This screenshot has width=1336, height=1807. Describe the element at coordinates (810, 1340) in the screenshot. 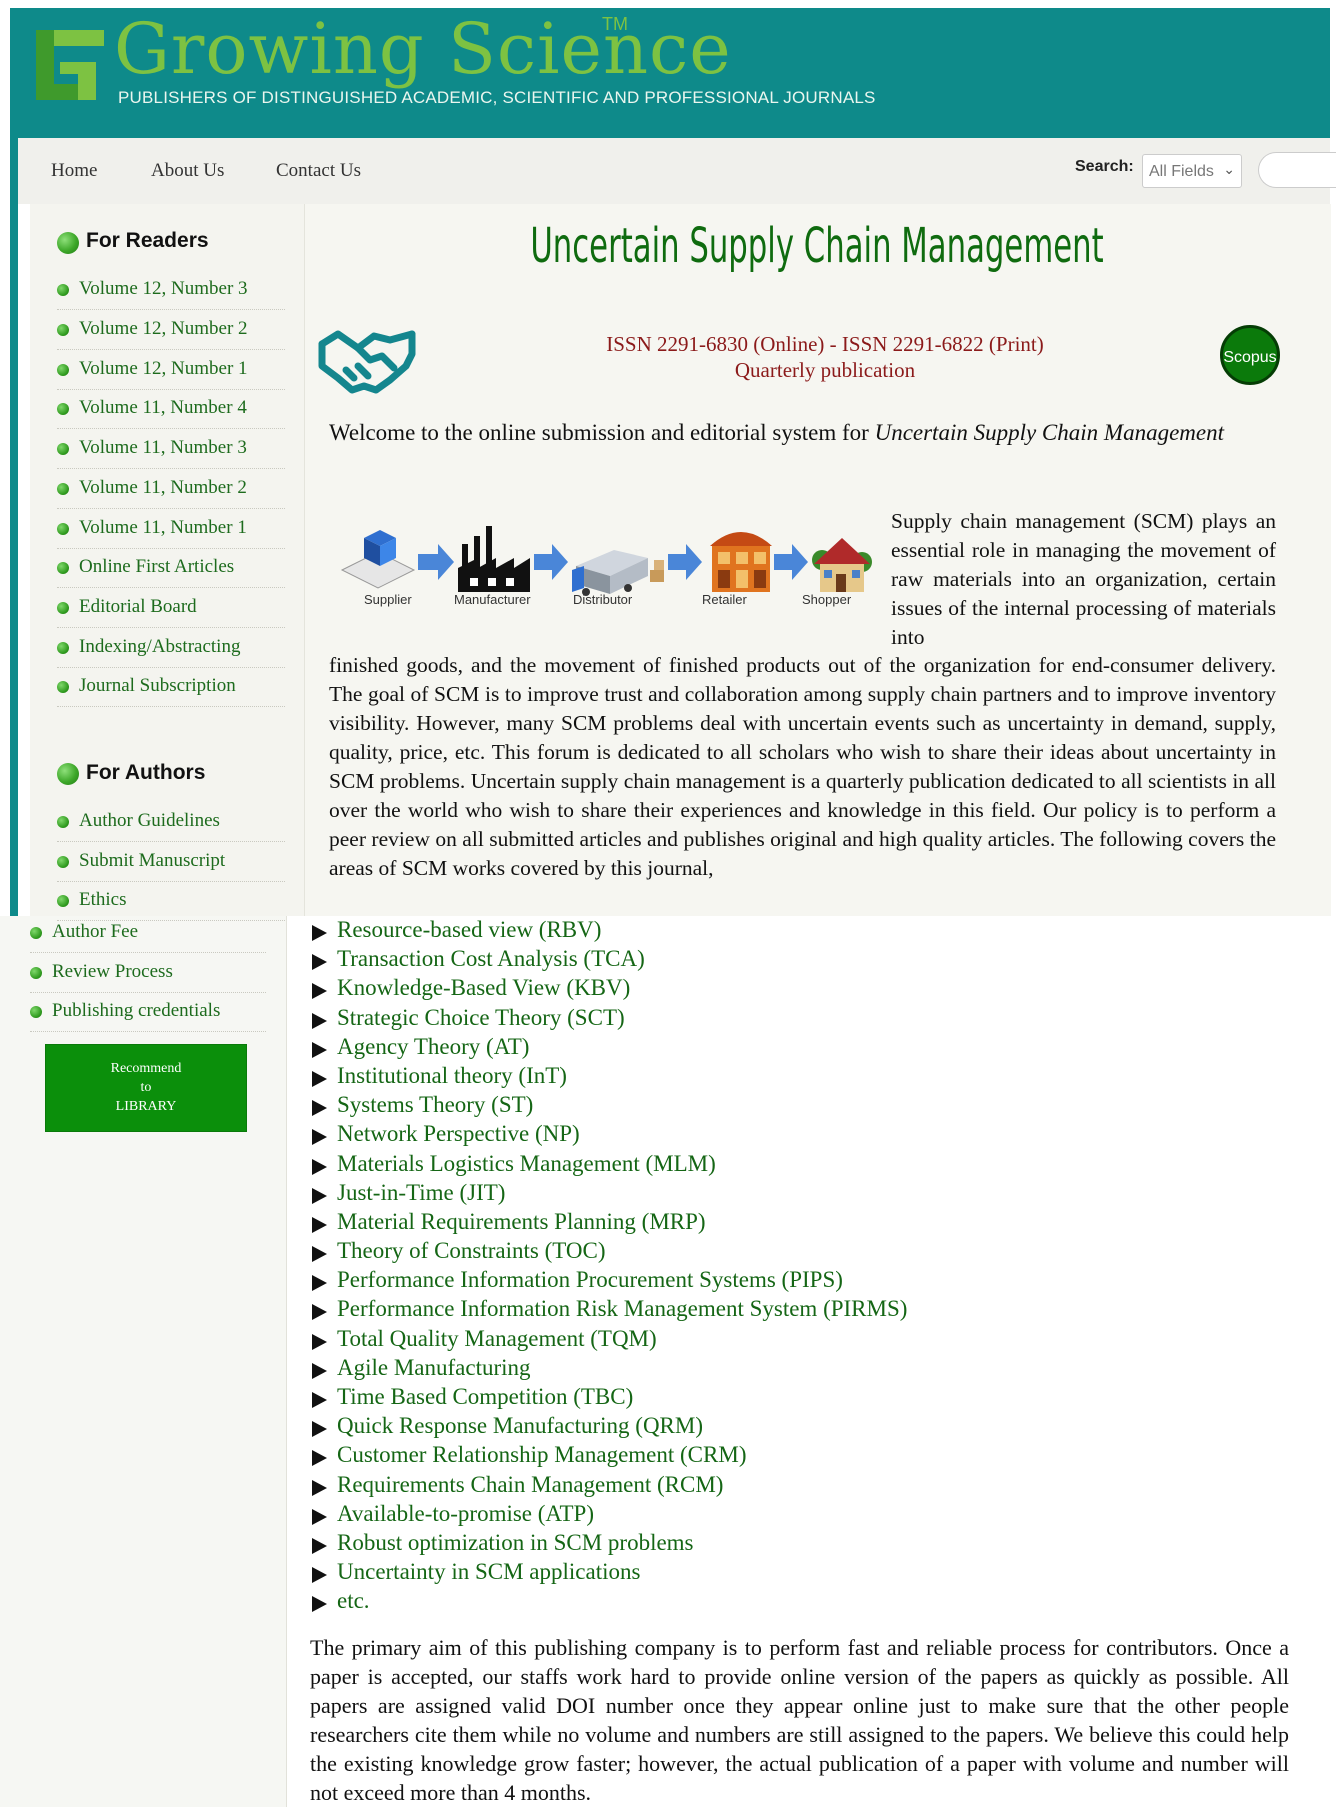

I see `list-item: Total Quality Management (TQM)` at that location.